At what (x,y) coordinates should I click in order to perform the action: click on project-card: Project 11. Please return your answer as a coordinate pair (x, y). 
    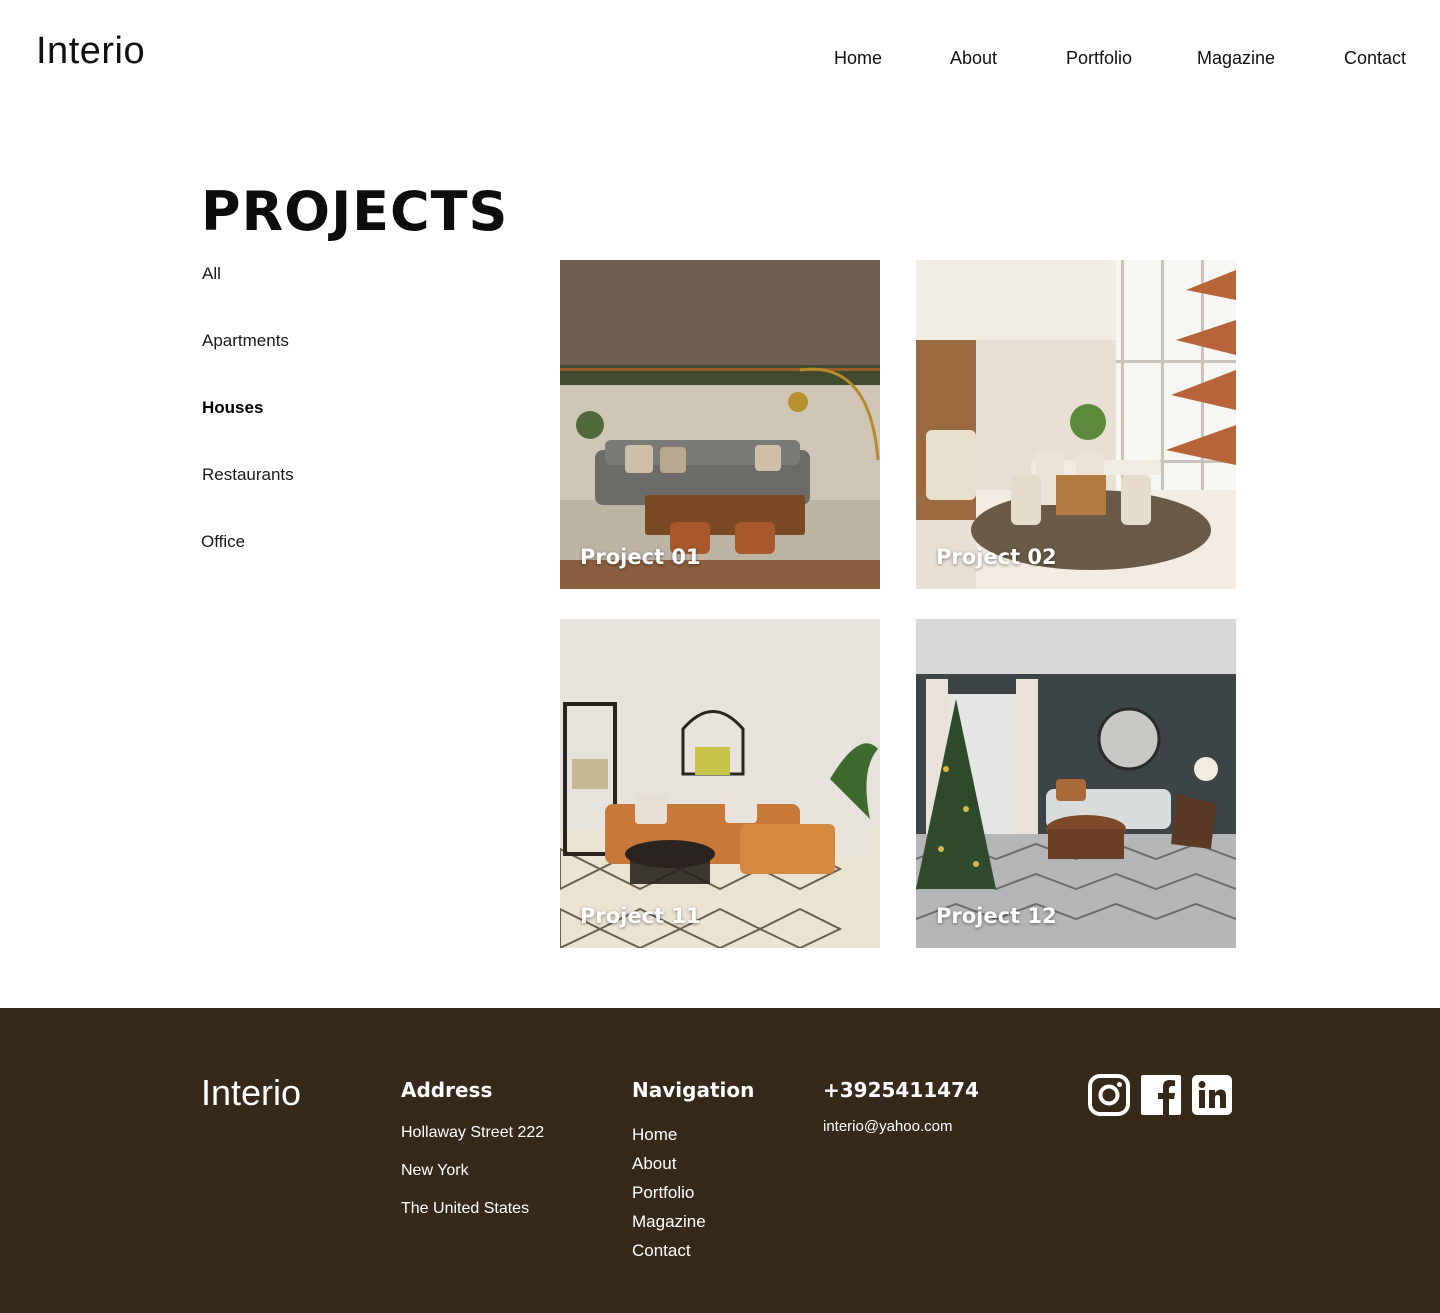
    Looking at the image, I should click on (720, 783).